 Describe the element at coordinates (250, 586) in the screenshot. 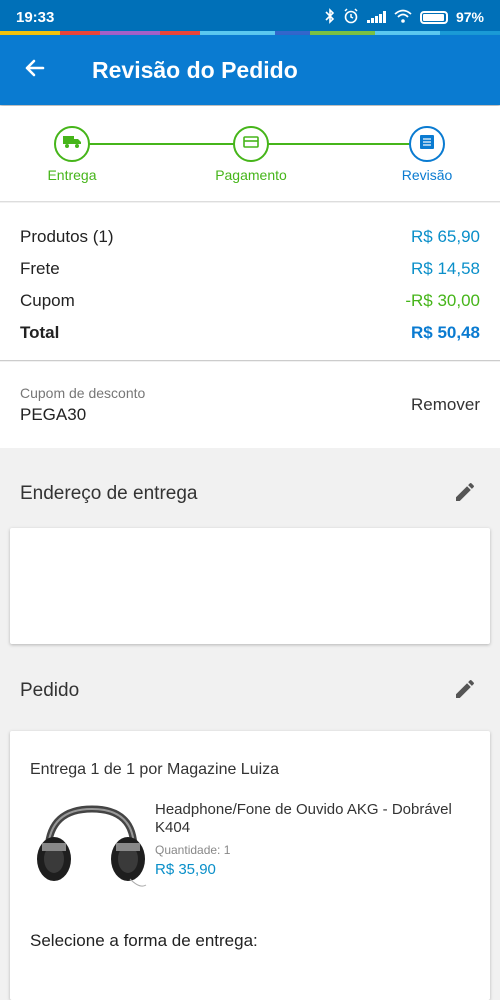

I see `address-card` at that location.